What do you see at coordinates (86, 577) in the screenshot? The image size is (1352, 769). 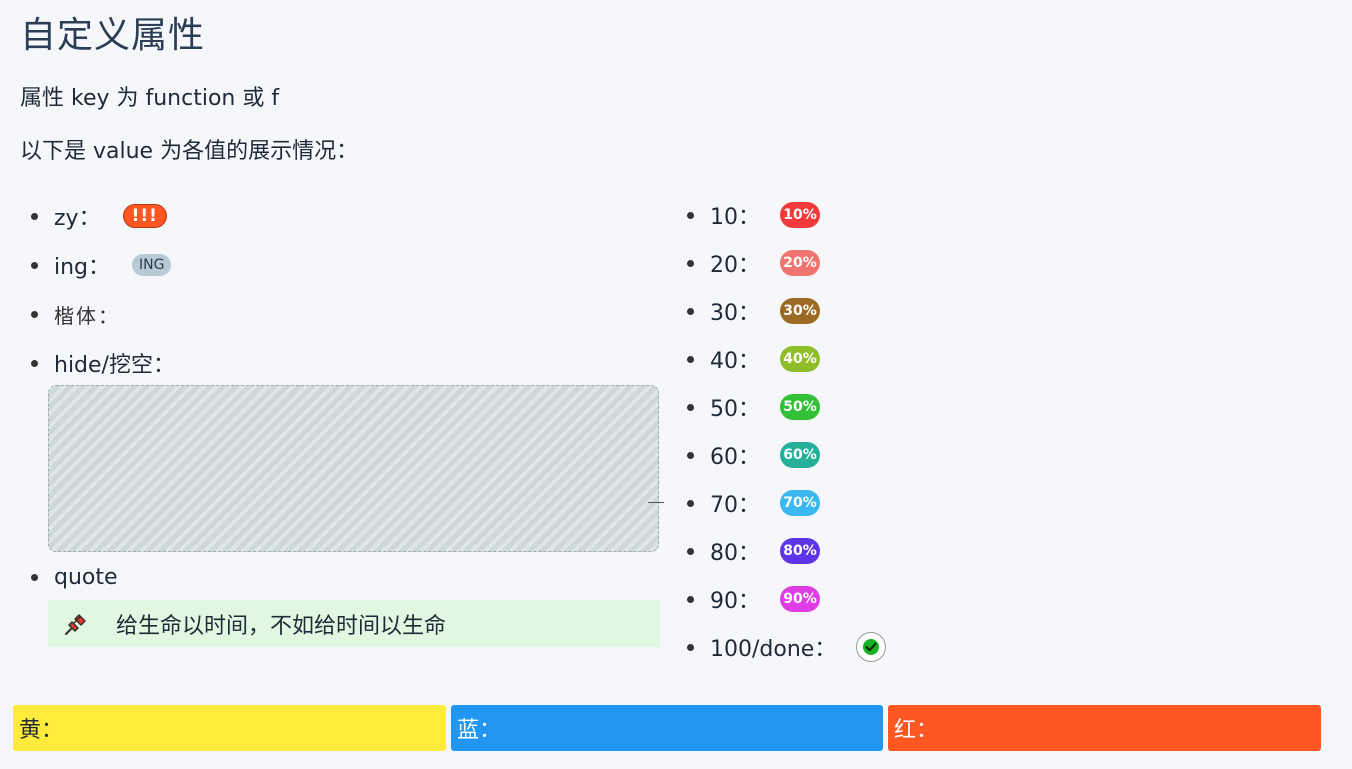 I see `quote-label: quote` at bounding box center [86, 577].